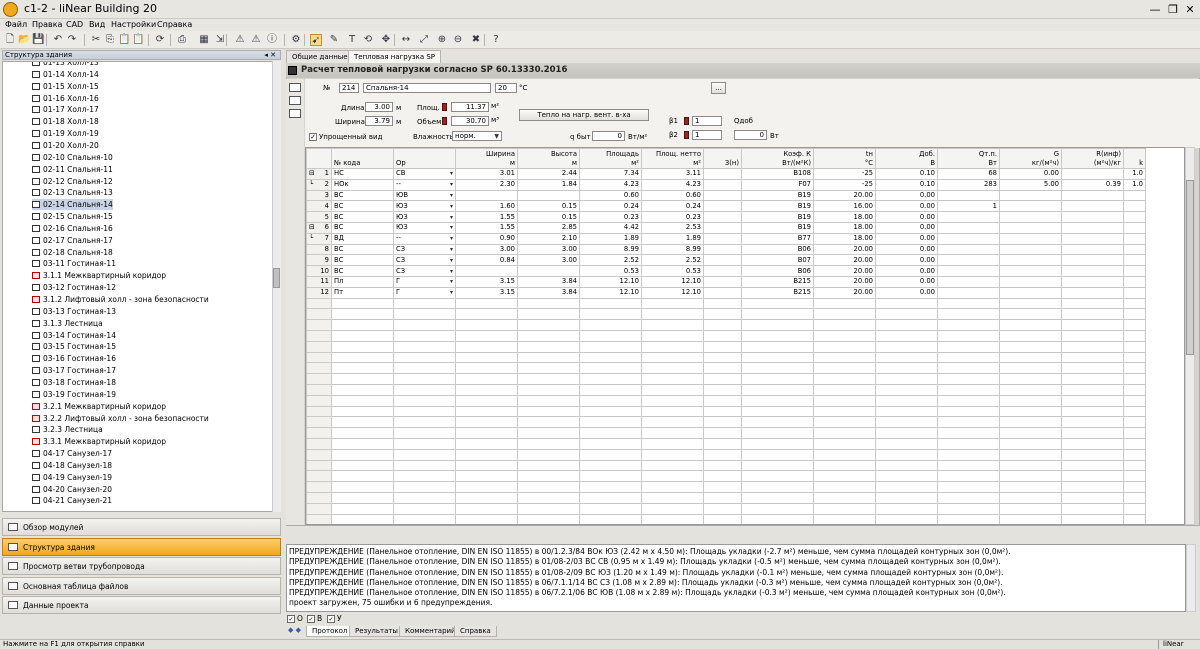 This screenshot has height=649, width=1200. I want to click on chevron-down-icon: ▾, so click(451, 281).